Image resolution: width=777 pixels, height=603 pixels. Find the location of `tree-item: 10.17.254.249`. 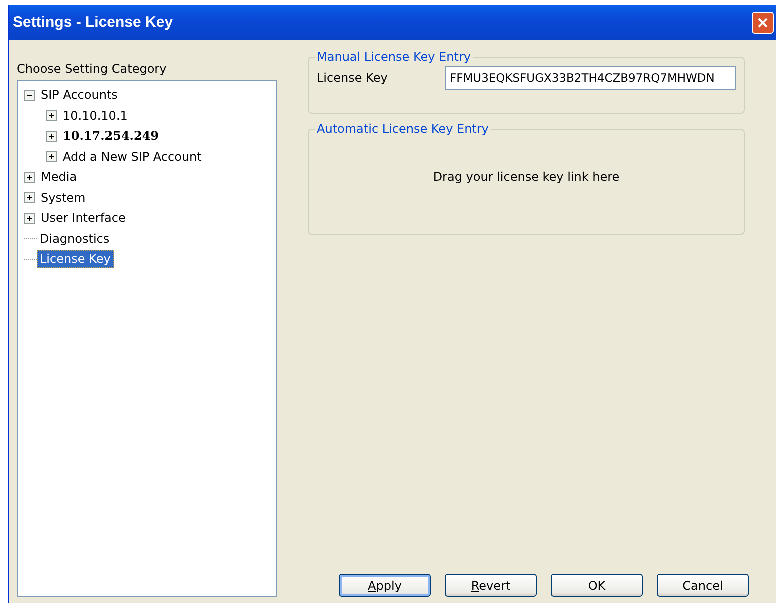

tree-item: 10.17.254.249 is located at coordinates (111, 136).